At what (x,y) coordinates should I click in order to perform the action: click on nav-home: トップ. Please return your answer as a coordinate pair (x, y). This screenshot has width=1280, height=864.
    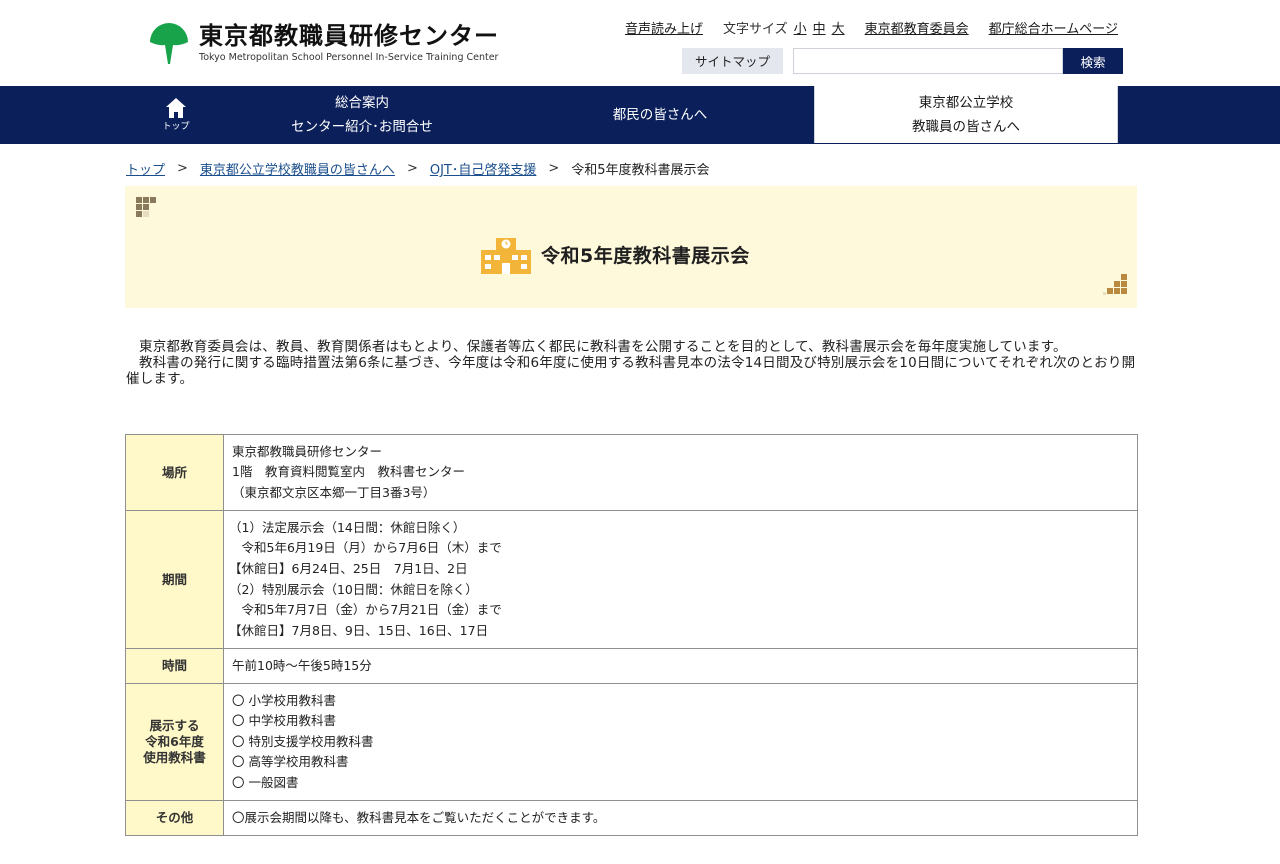
    Looking at the image, I should click on (176, 115).